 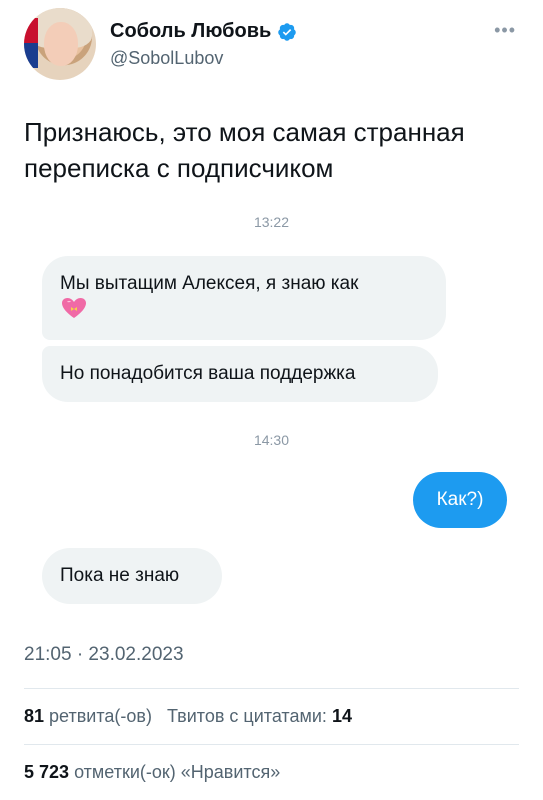 I want to click on retweets-count: 81, so click(x=34, y=716).